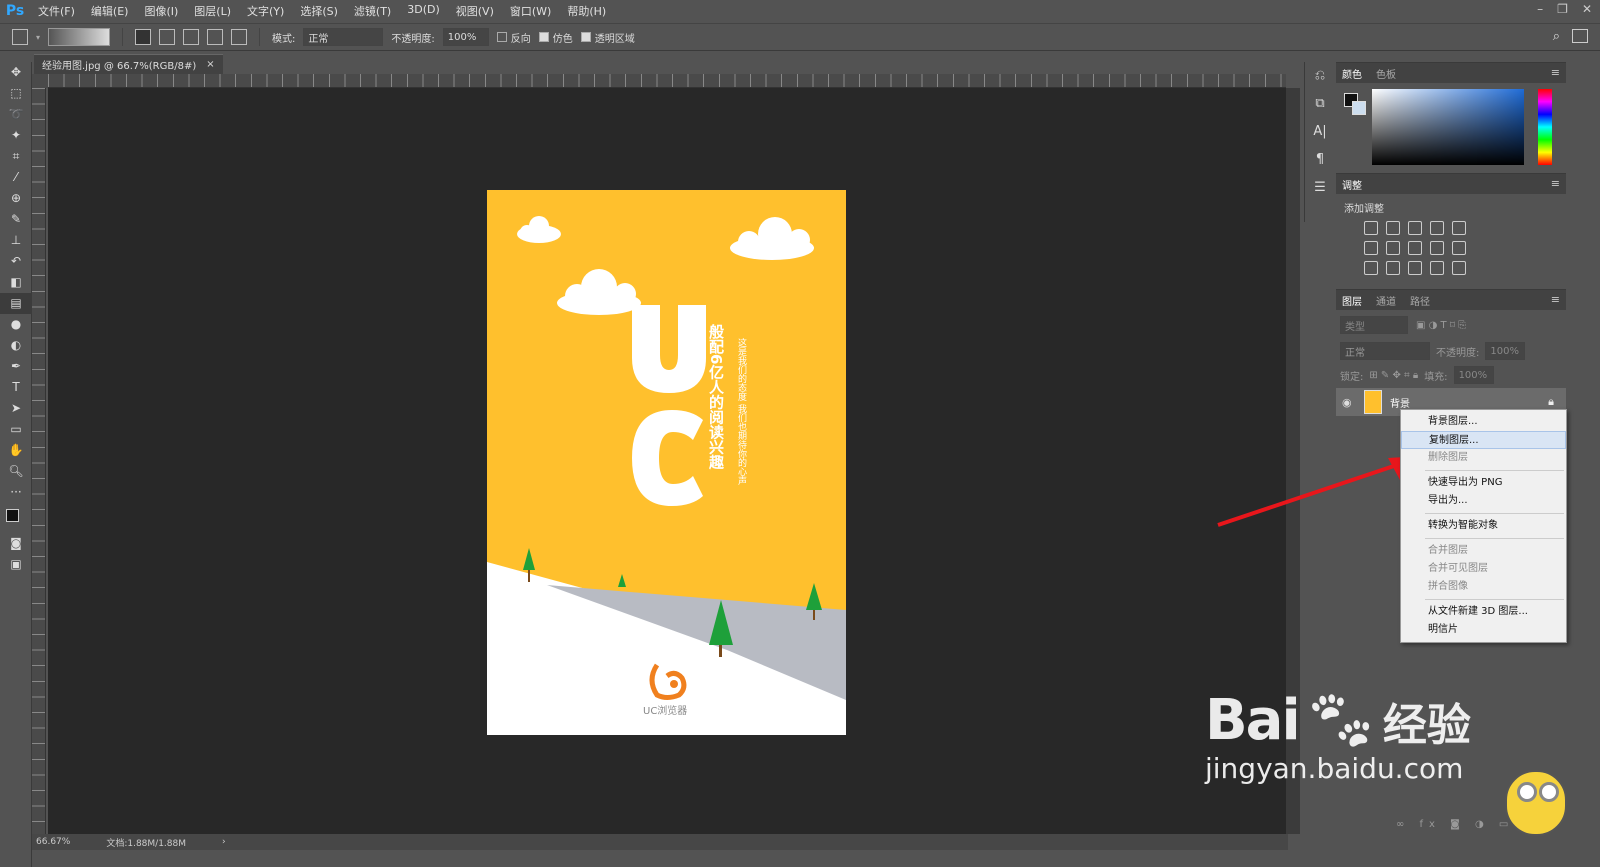 This screenshot has height=867, width=1600. I want to click on menu-item: 滤镜(T), so click(372, 11).